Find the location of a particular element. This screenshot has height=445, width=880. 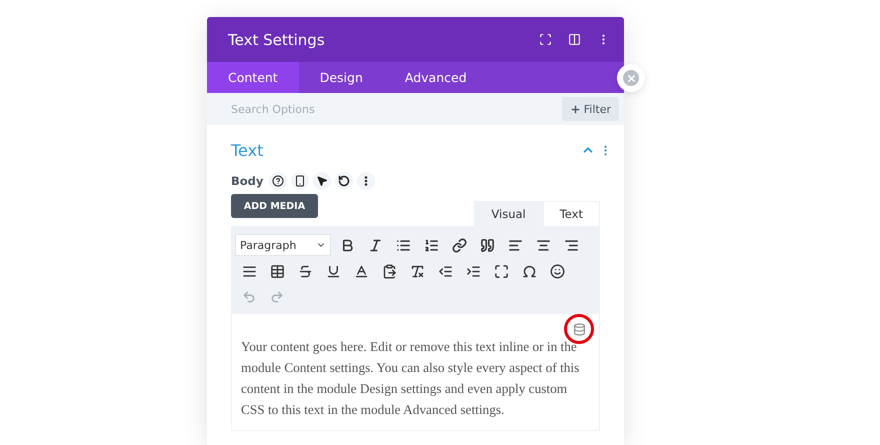

close-icon is located at coordinates (631, 78).